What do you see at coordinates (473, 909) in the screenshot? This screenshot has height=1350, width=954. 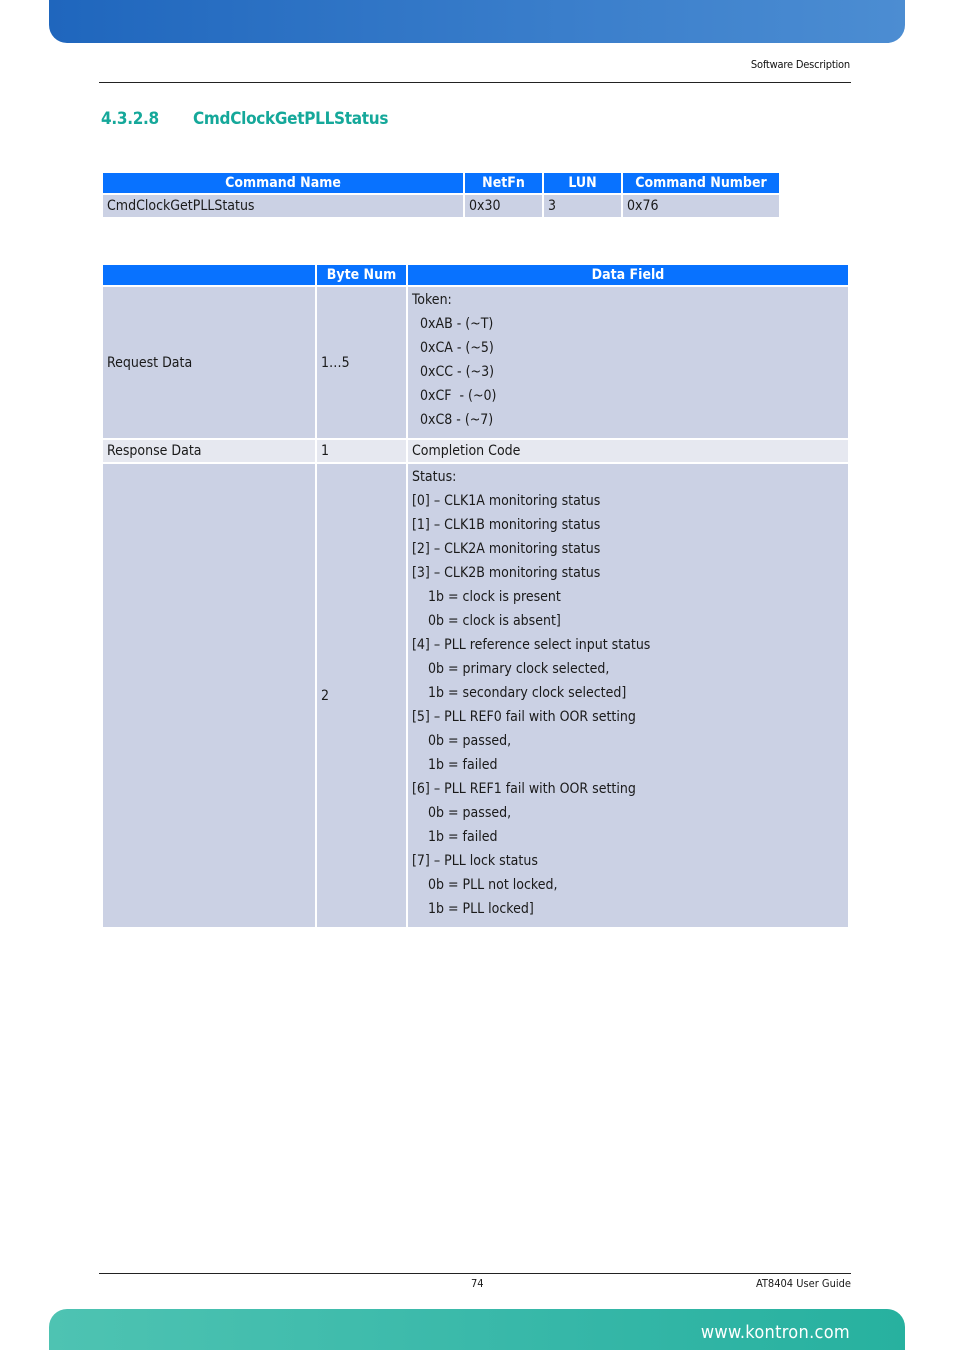 I see `data-field-line: 1b = PLL locked]` at bounding box center [473, 909].